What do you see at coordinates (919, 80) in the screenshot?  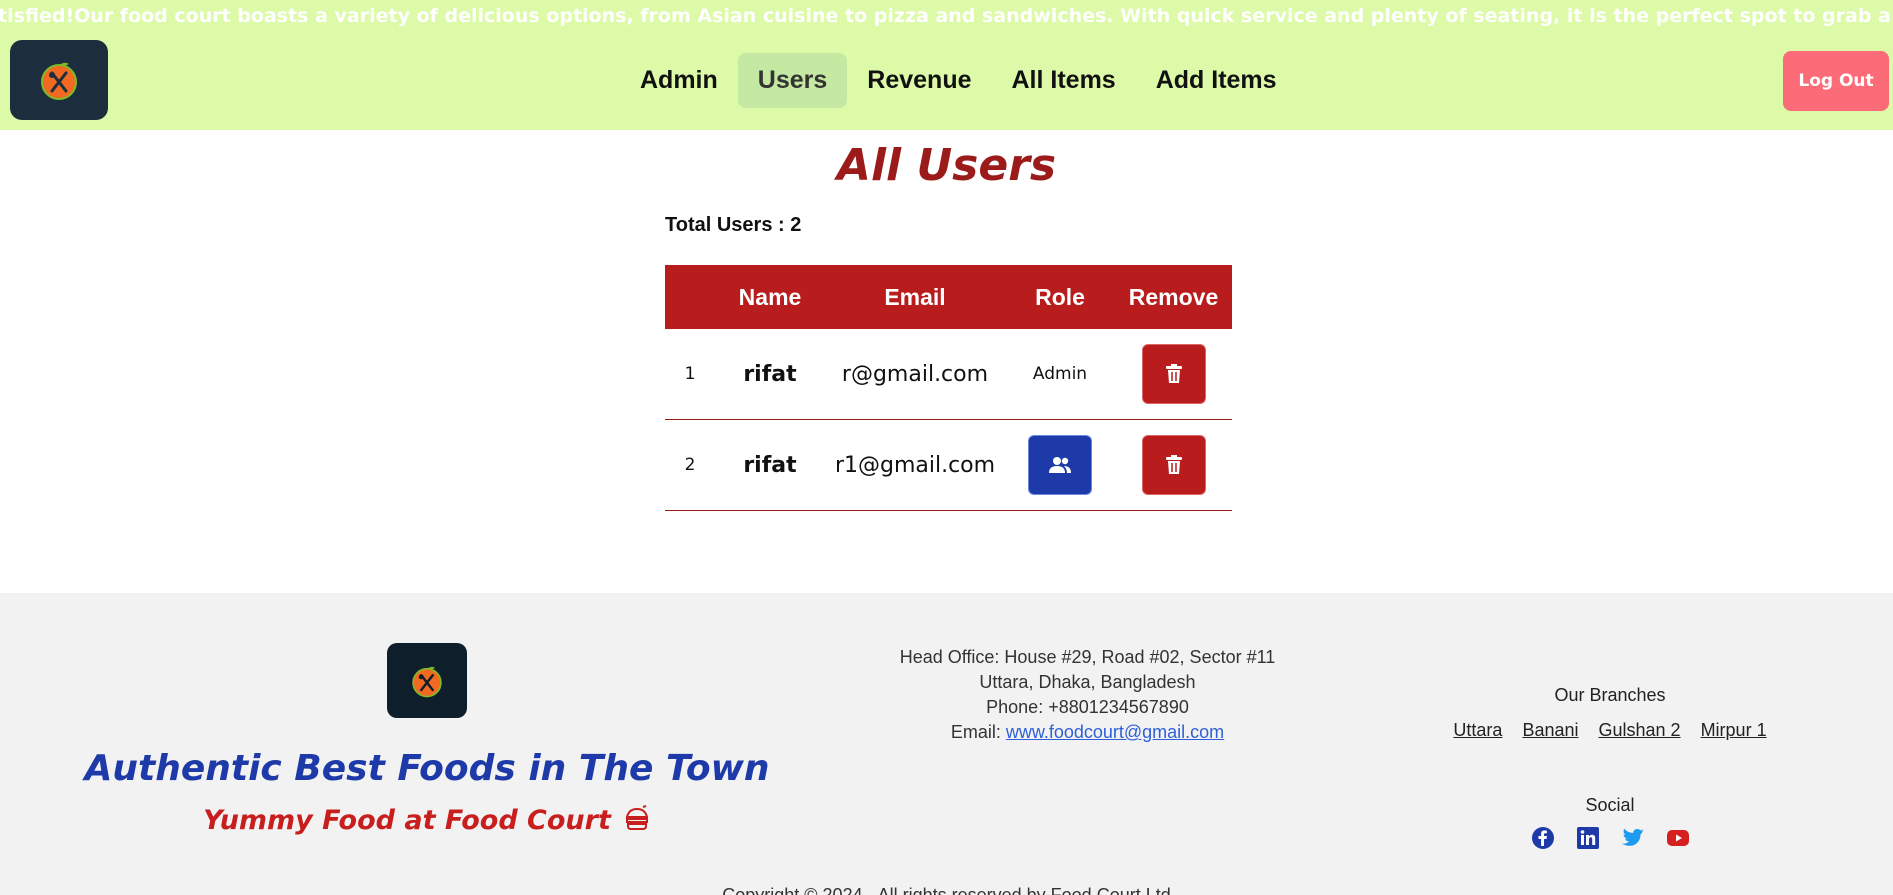 I see `nav-revenue: Revenue` at bounding box center [919, 80].